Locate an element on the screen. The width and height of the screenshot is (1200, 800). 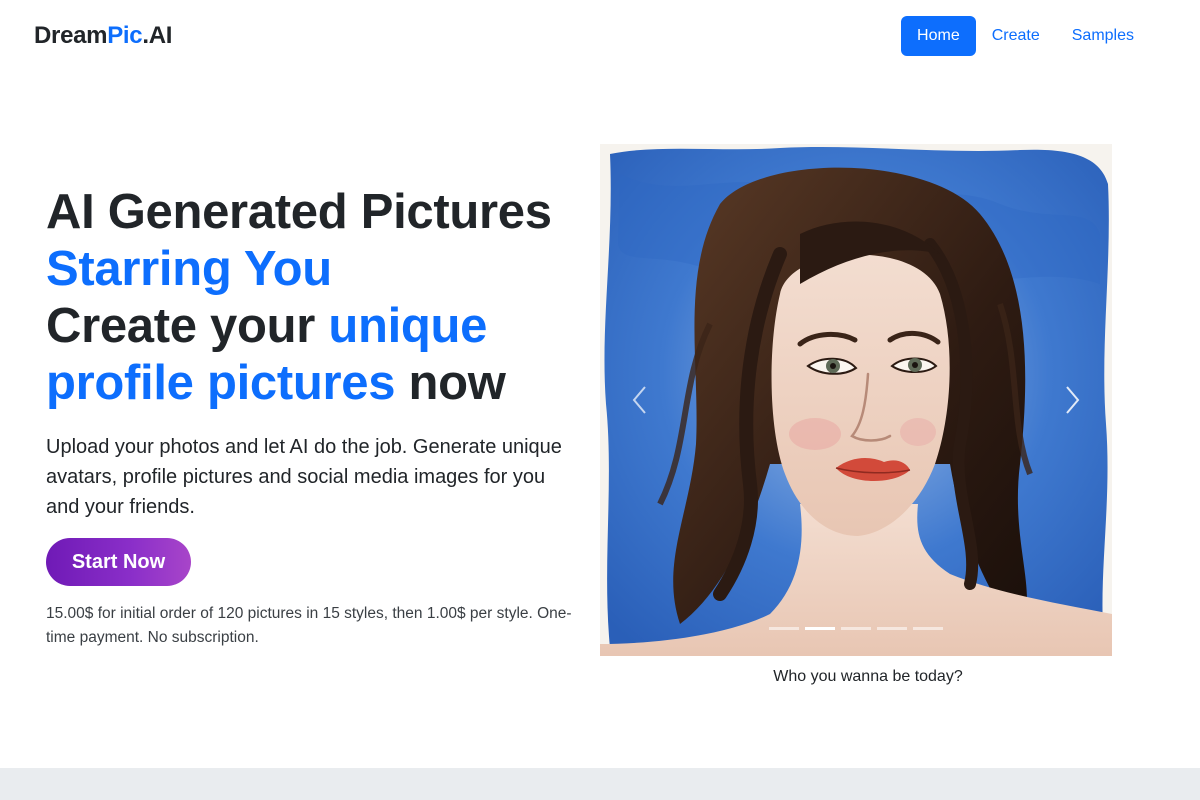
headline-line-3a: Create your is located at coordinates (187, 326).